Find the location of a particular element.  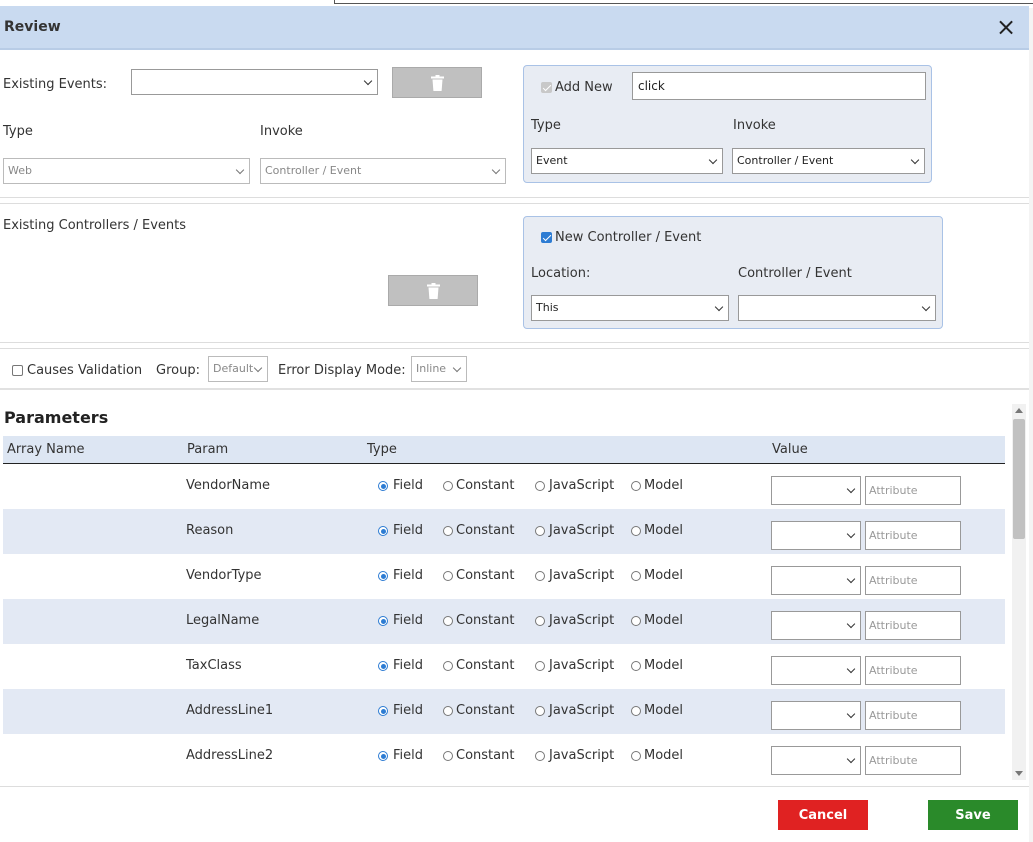

causes-validation-label: Causes Validation is located at coordinates (85, 370).